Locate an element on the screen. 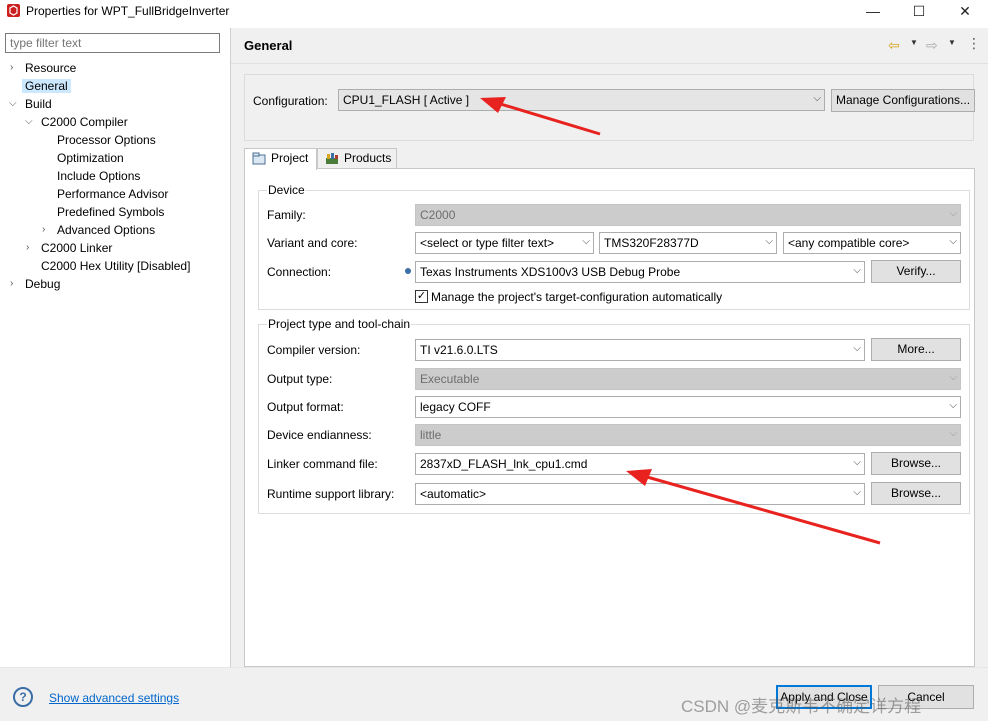  window-title: Properties for WPT_FullBridgeInverter is located at coordinates (128, 11).